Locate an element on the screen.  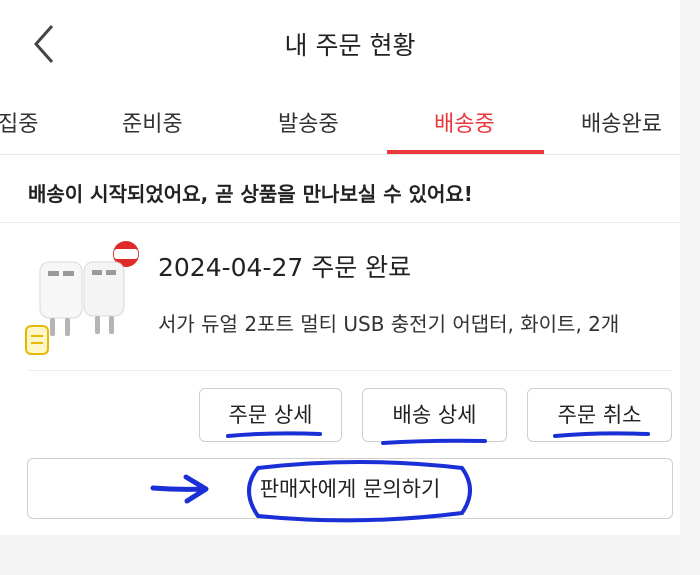
shipping-detail-label: 배송 상세 is located at coordinates (434, 415).